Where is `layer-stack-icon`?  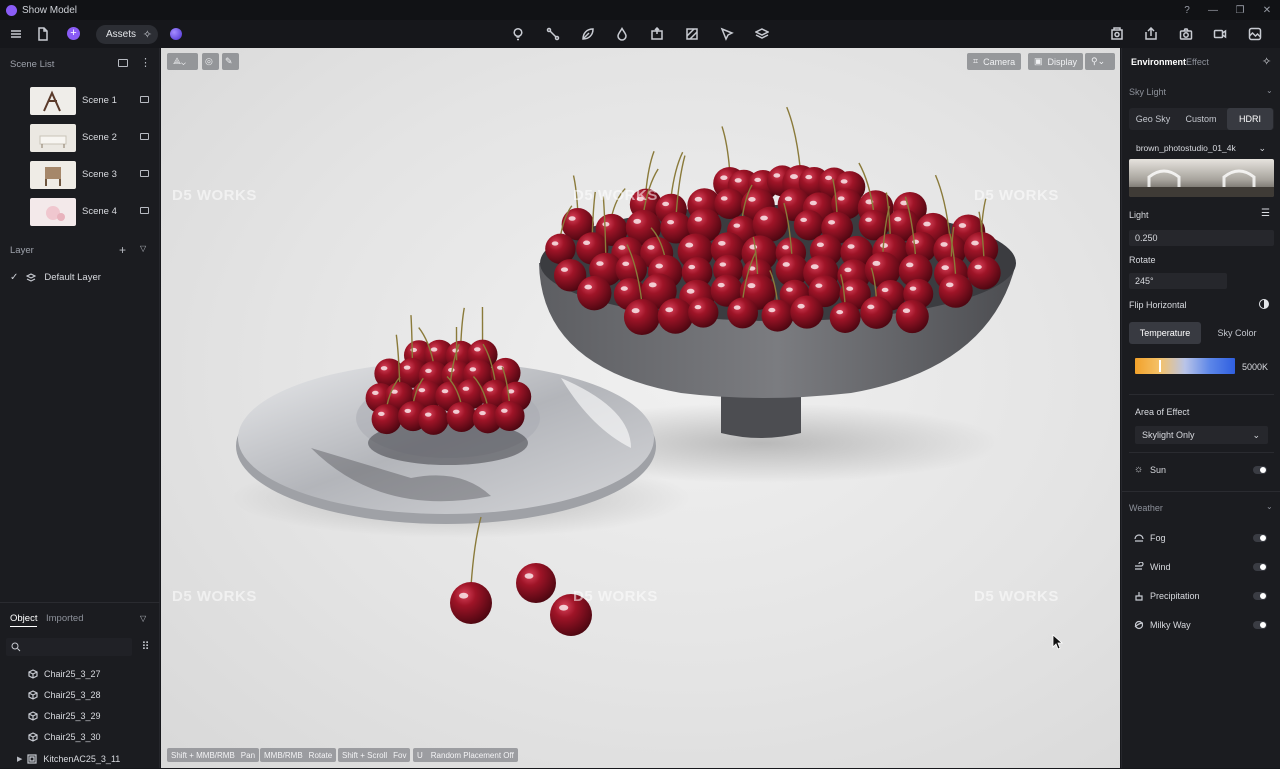
layer-stack-icon is located at coordinates (31, 278).